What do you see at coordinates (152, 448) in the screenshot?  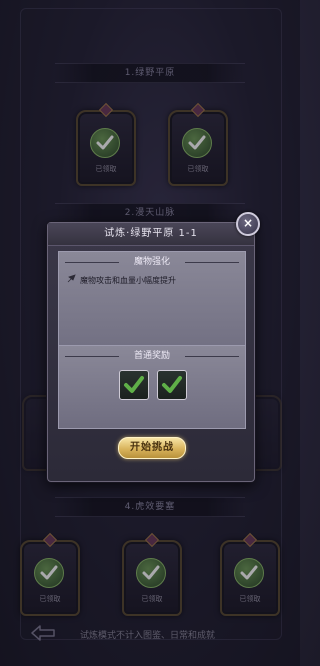 I see `start-challenge-button: 开始挑战` at bounding box center [152, 448].